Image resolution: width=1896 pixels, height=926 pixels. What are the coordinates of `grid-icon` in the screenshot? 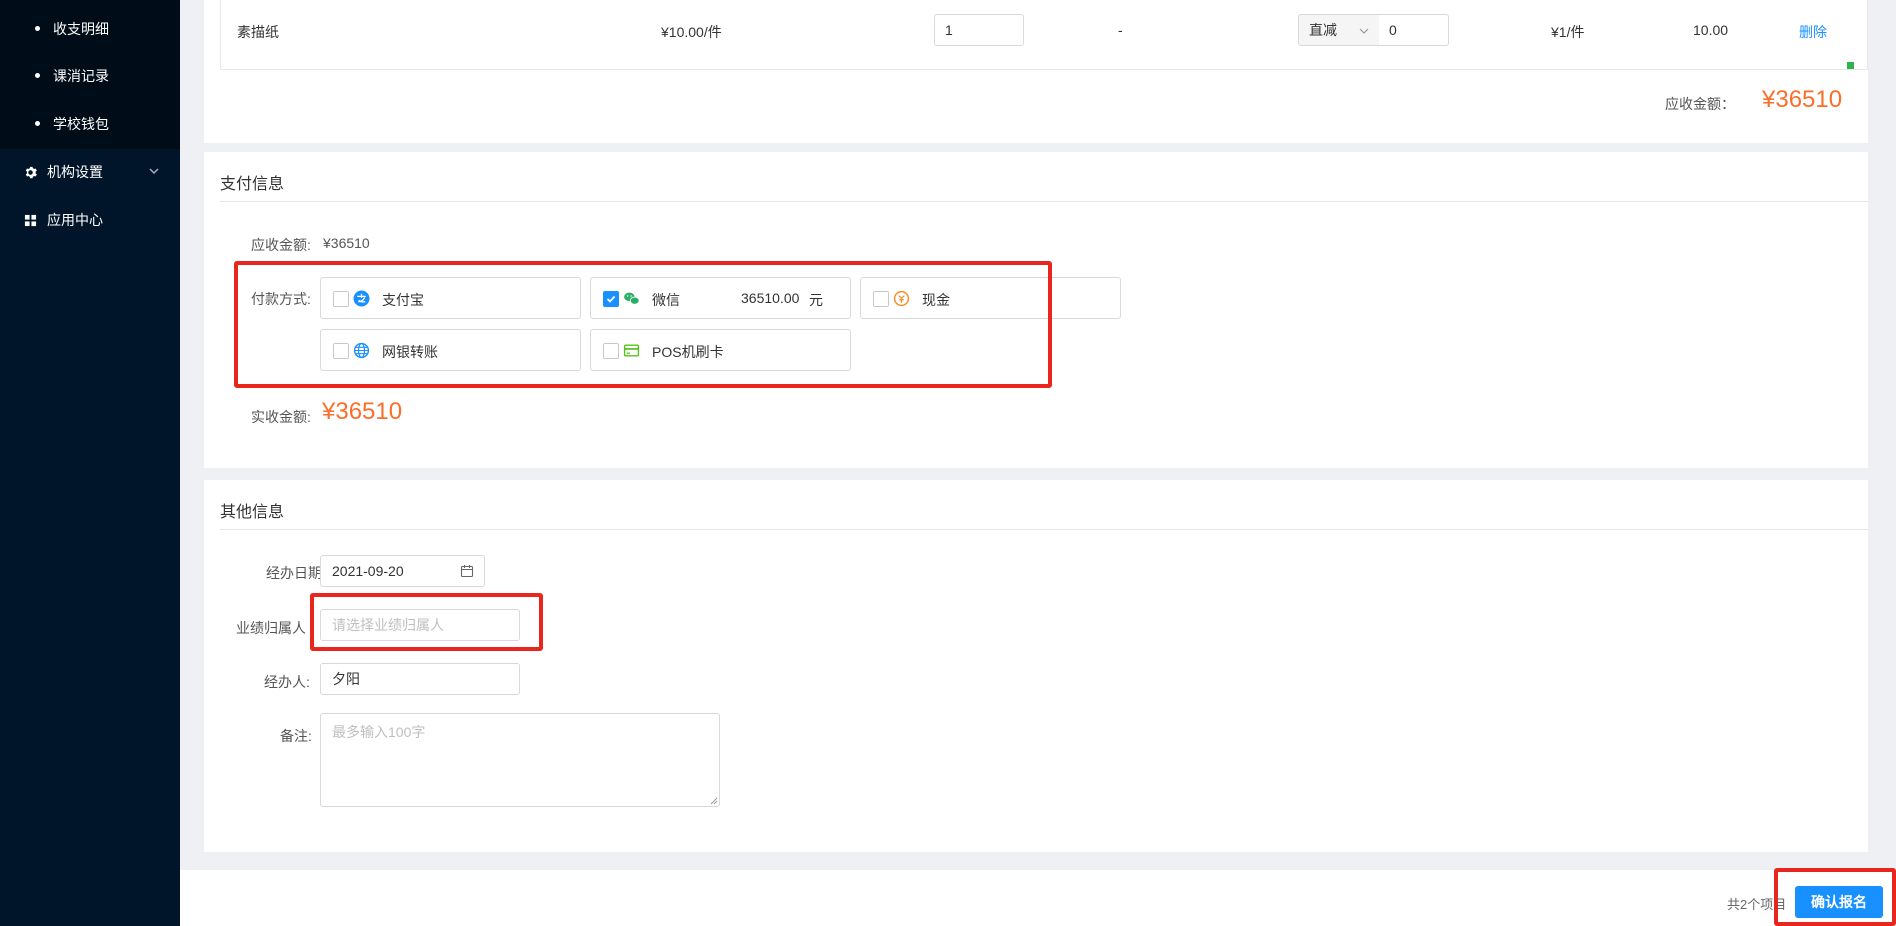 It's located at (30, 220).